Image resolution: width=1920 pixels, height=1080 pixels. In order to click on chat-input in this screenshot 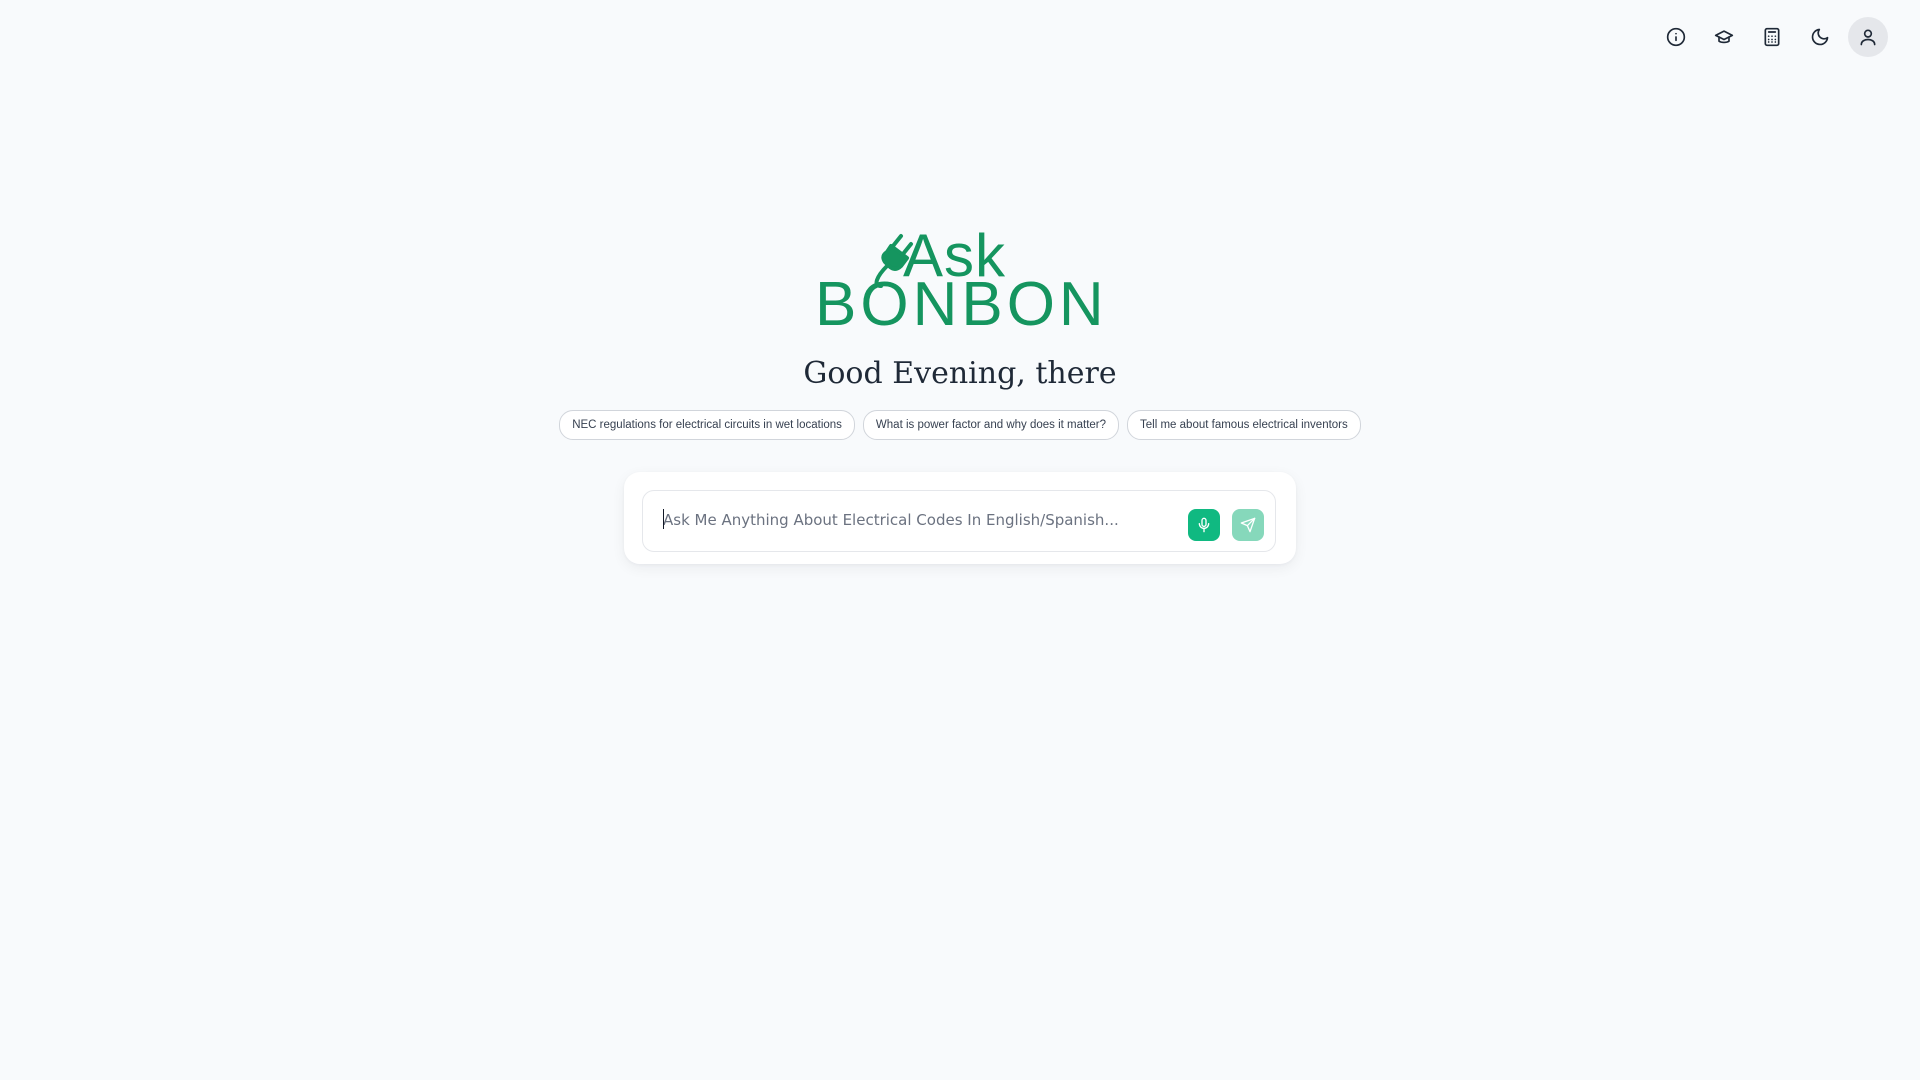, I will do `click(913, 520)`.